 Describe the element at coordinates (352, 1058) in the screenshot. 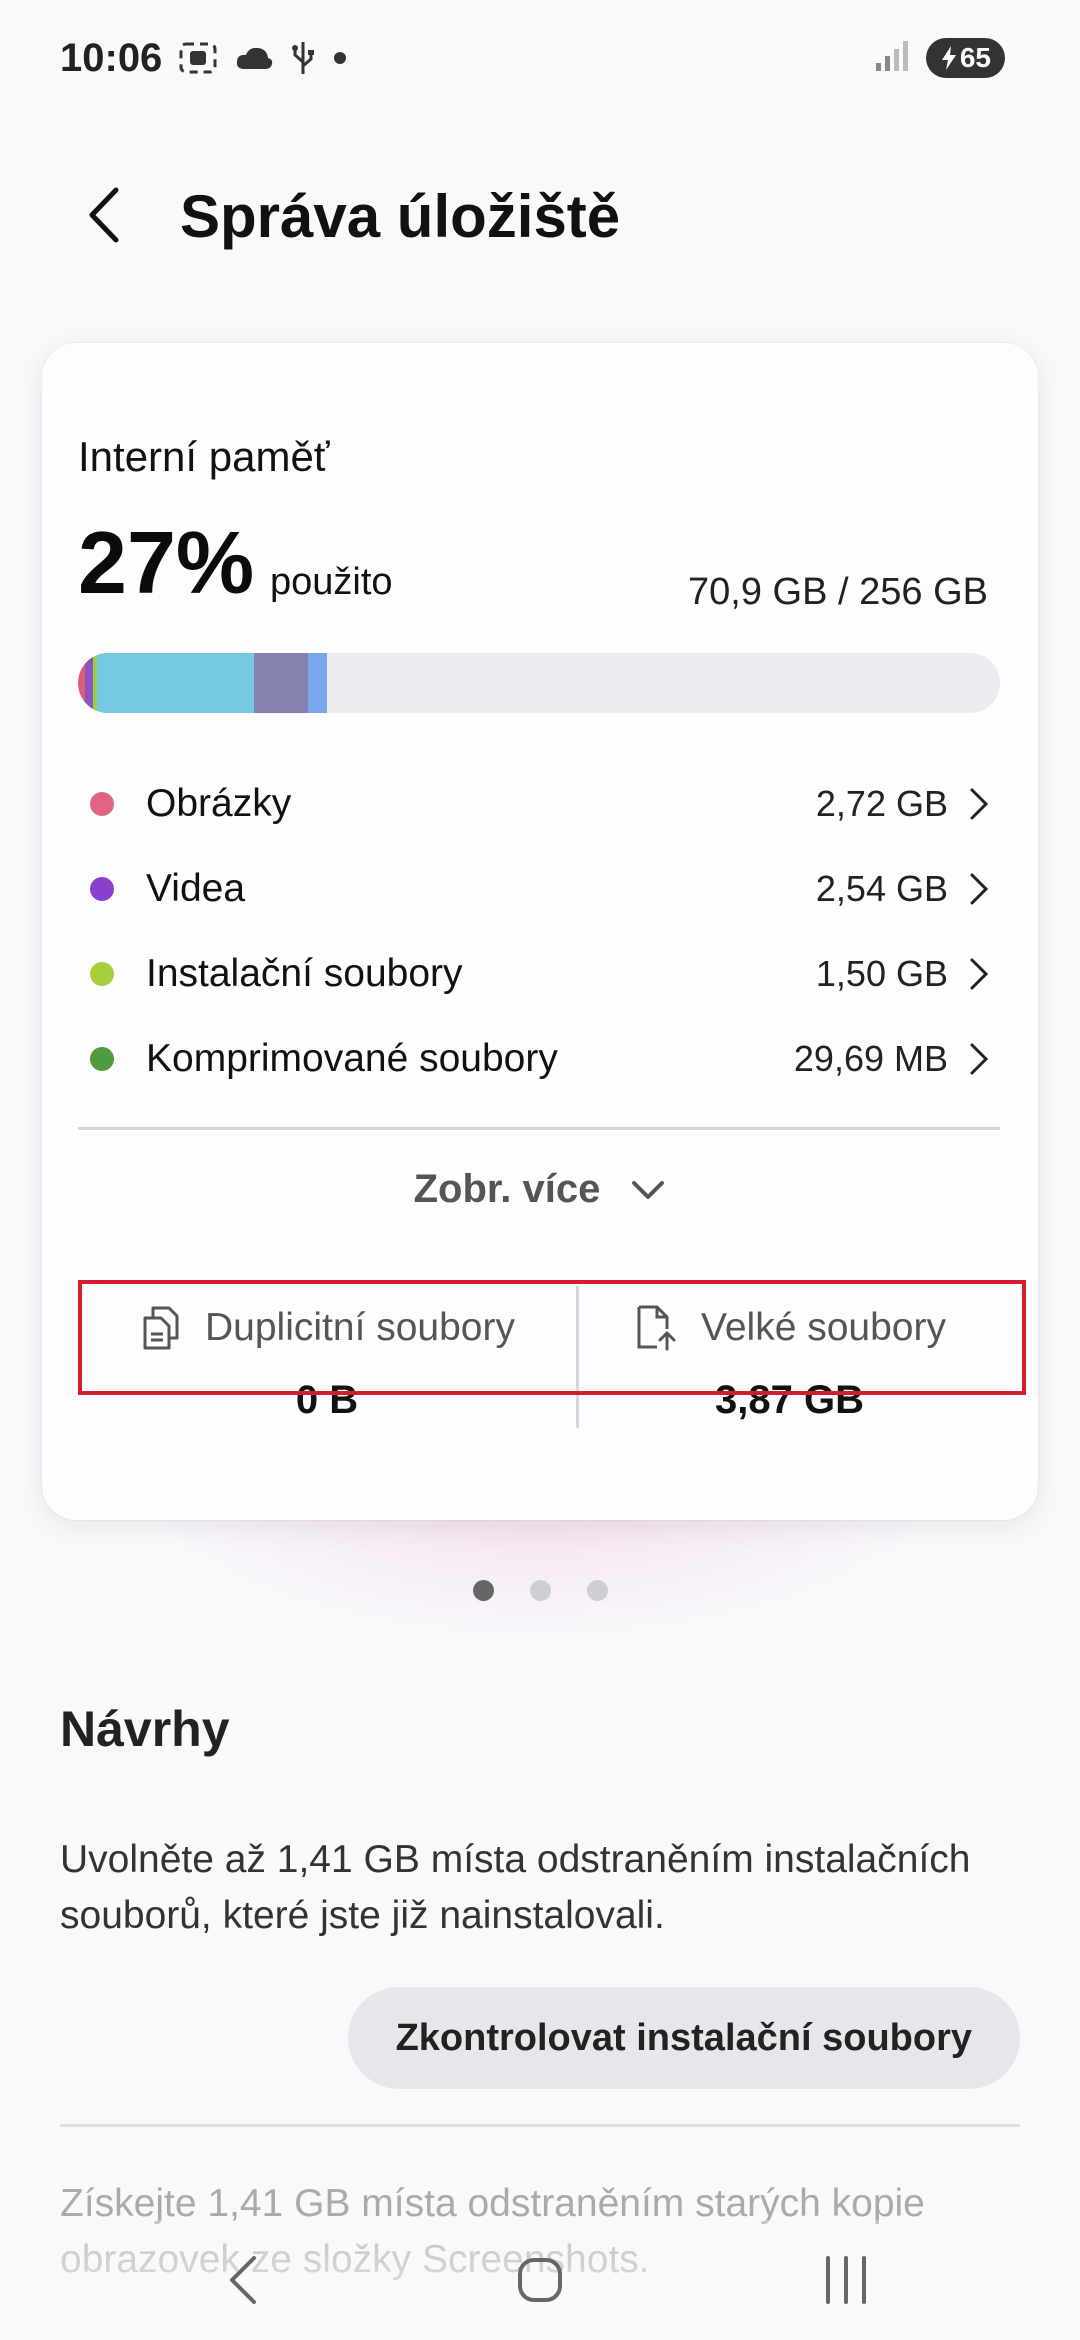

I see `category-label: Komprimované soubory` at that location.